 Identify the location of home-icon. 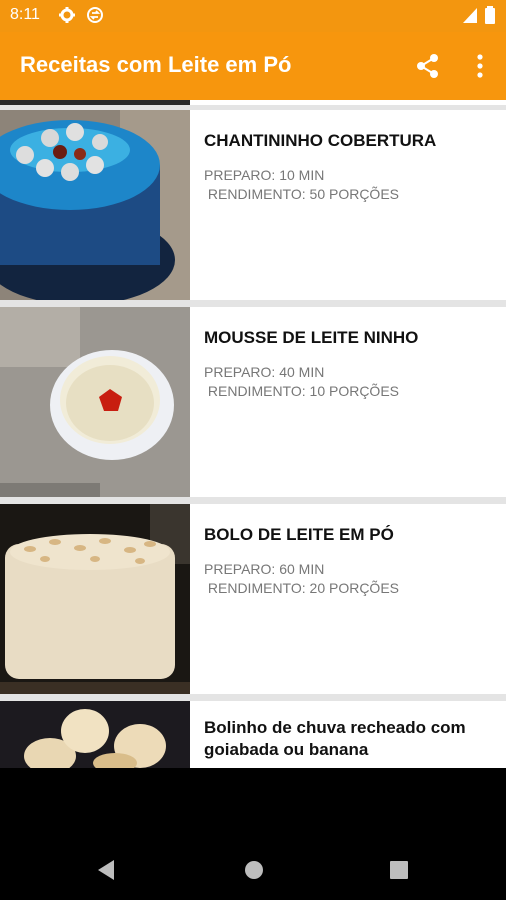
(254, 870).